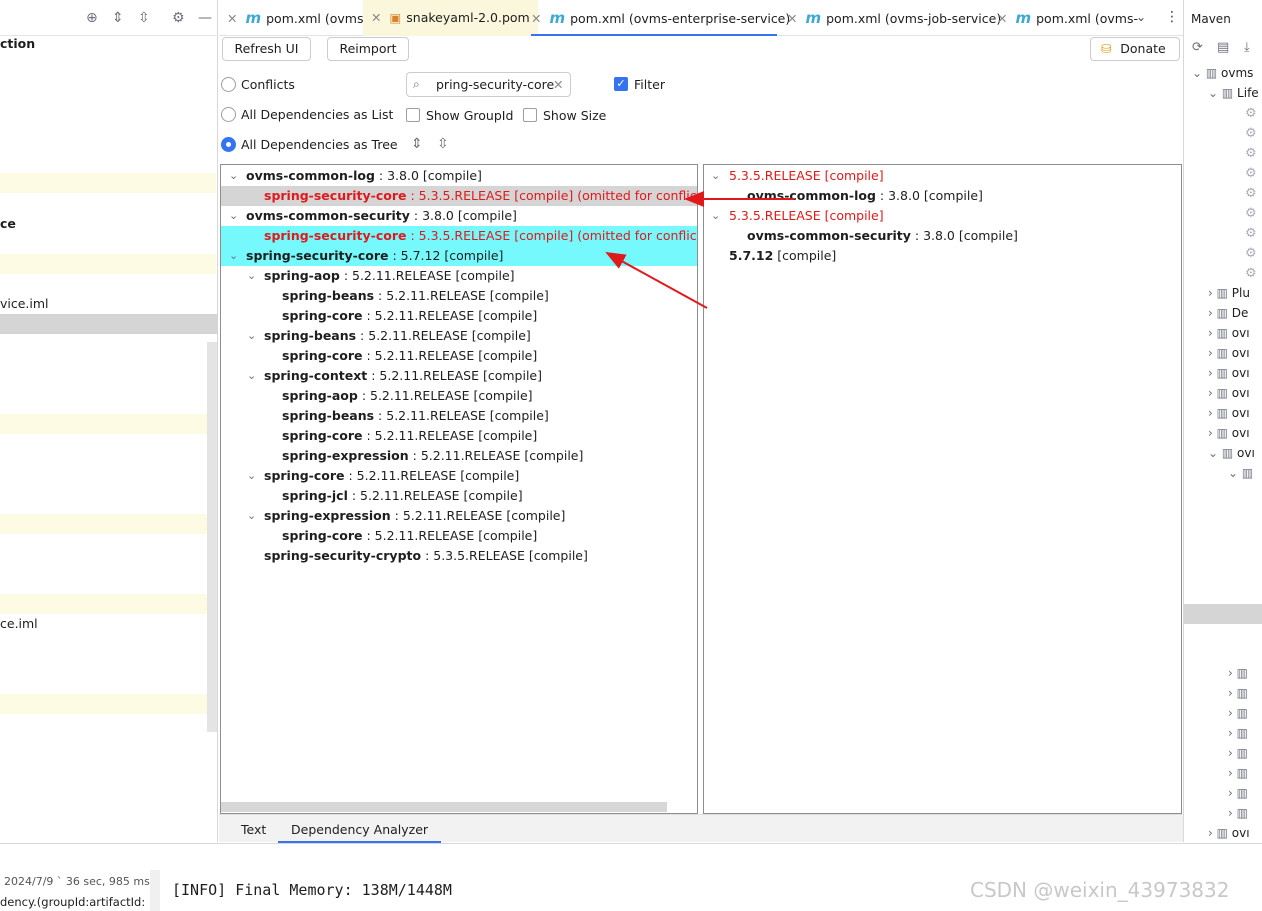 The image size is (1262, 911). I want to click on run-dependency-path: dency.(groupId:artifactId:, so click(73, 902).